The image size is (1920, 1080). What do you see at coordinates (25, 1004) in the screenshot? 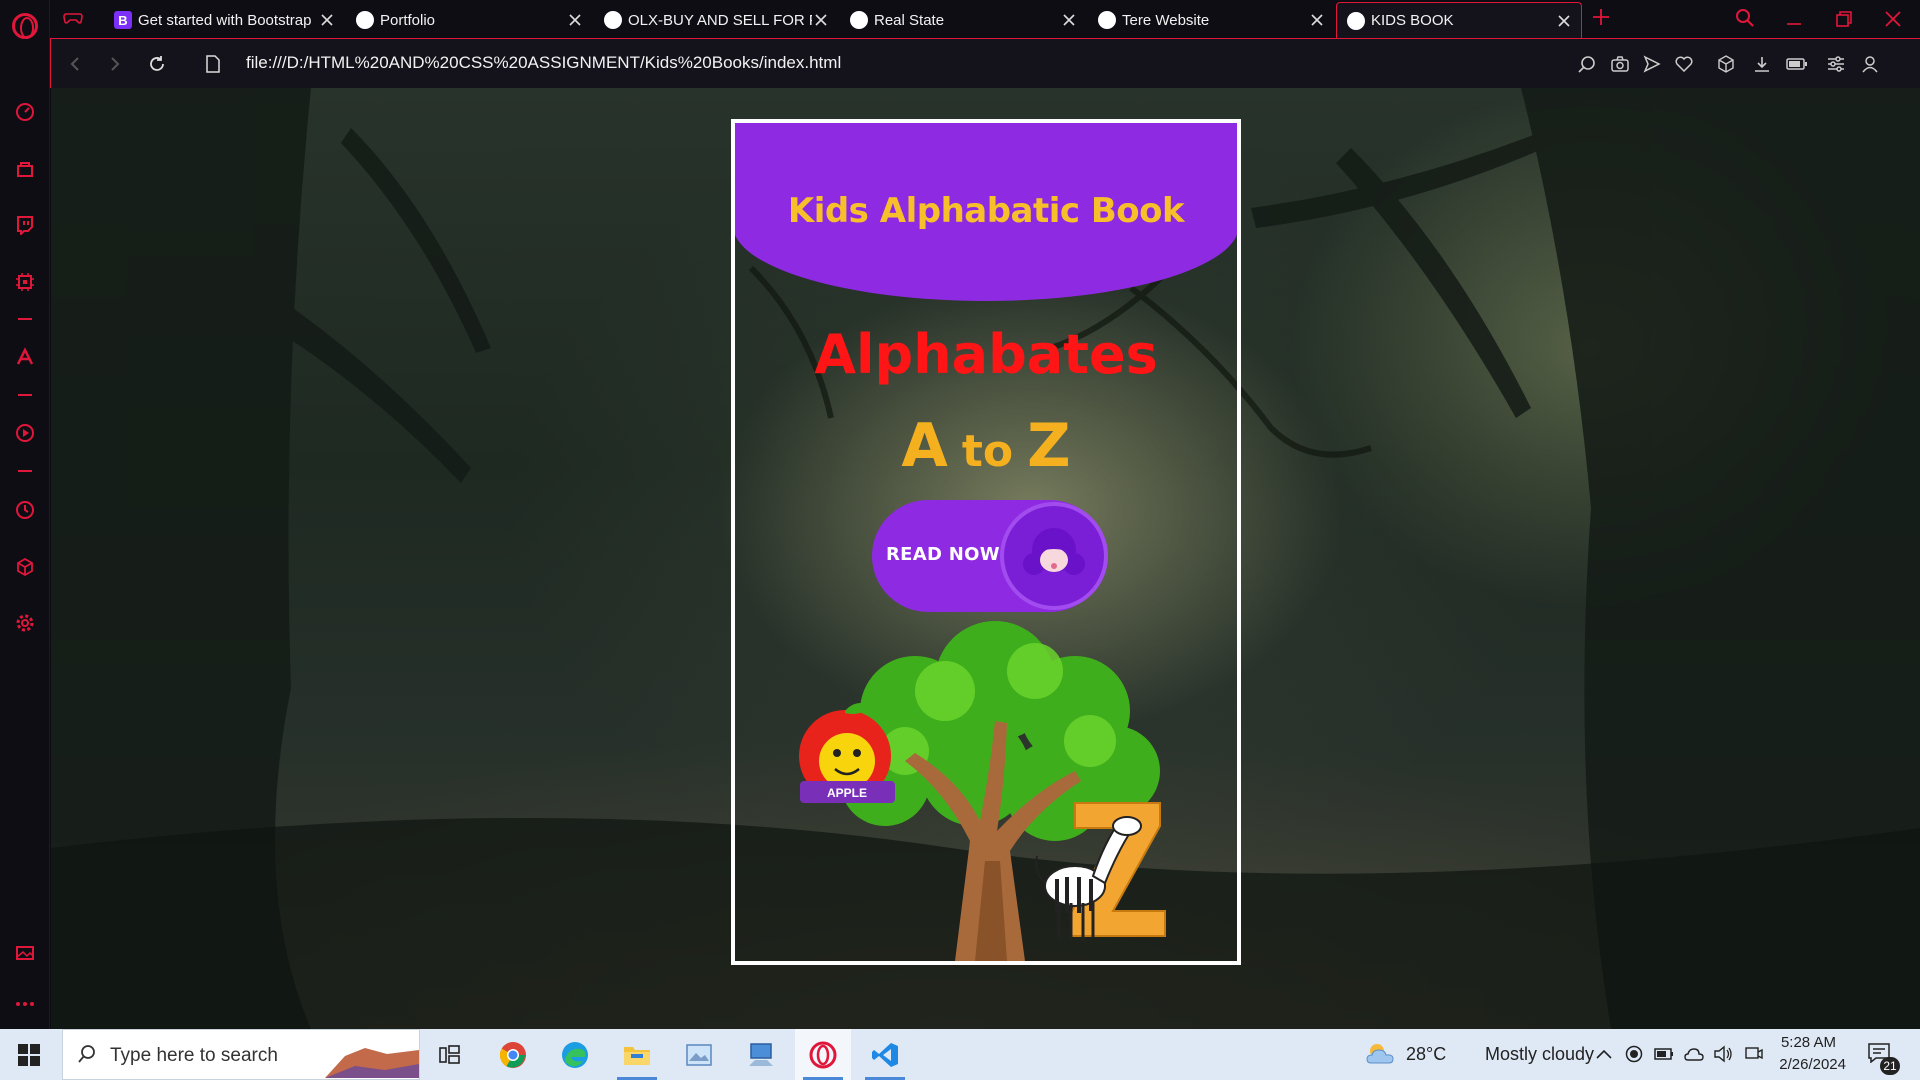
I see `more-dots-icon` at bounding box center [25, 1004].